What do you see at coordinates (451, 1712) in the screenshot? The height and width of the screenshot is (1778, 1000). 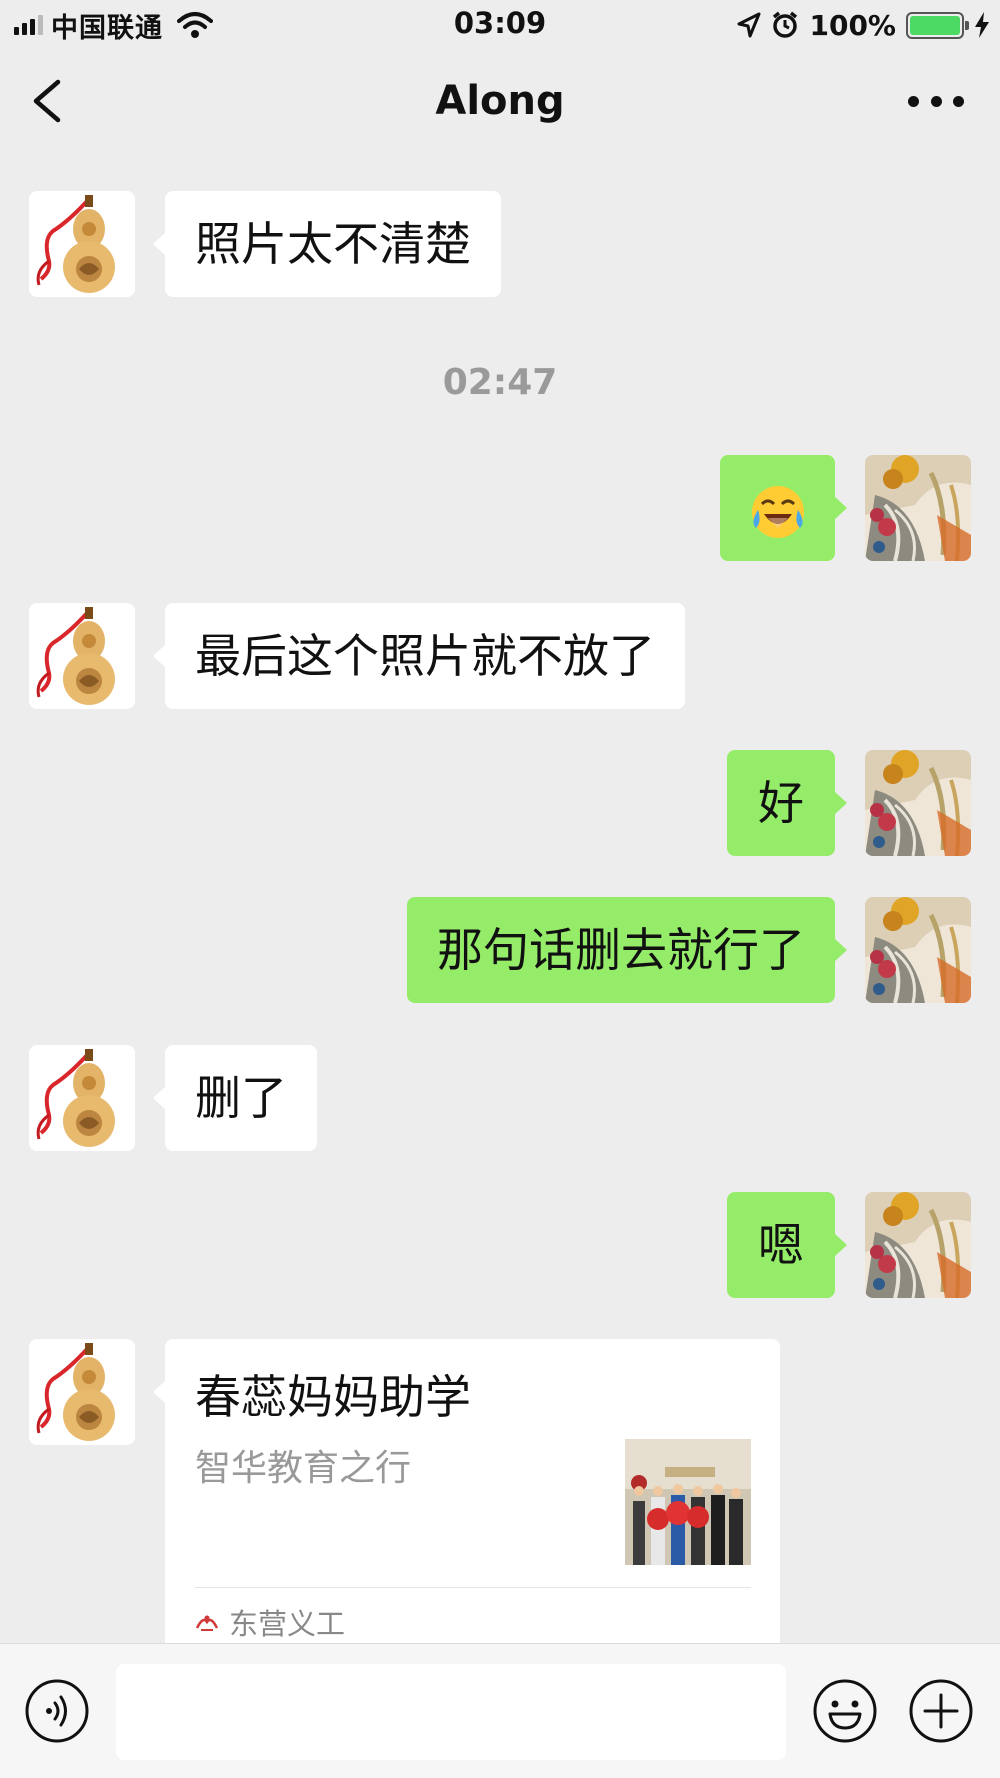 I see `message-input` at bounding box center [451, 1712].